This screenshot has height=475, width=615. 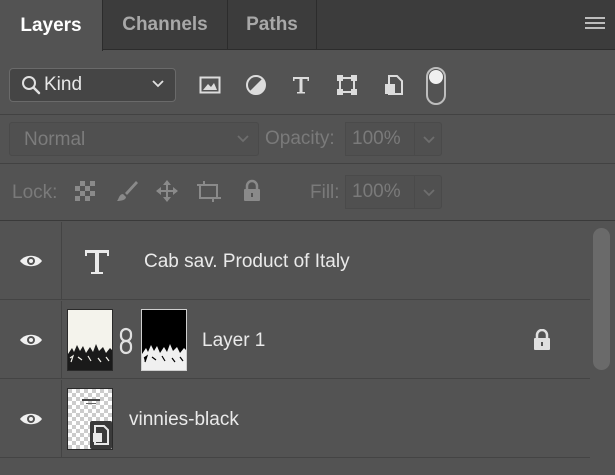 What do you see at coordinates (134, 139) in the screenshot?
I see `blend-mode-select: Normal` at bounding box center [134, 139].